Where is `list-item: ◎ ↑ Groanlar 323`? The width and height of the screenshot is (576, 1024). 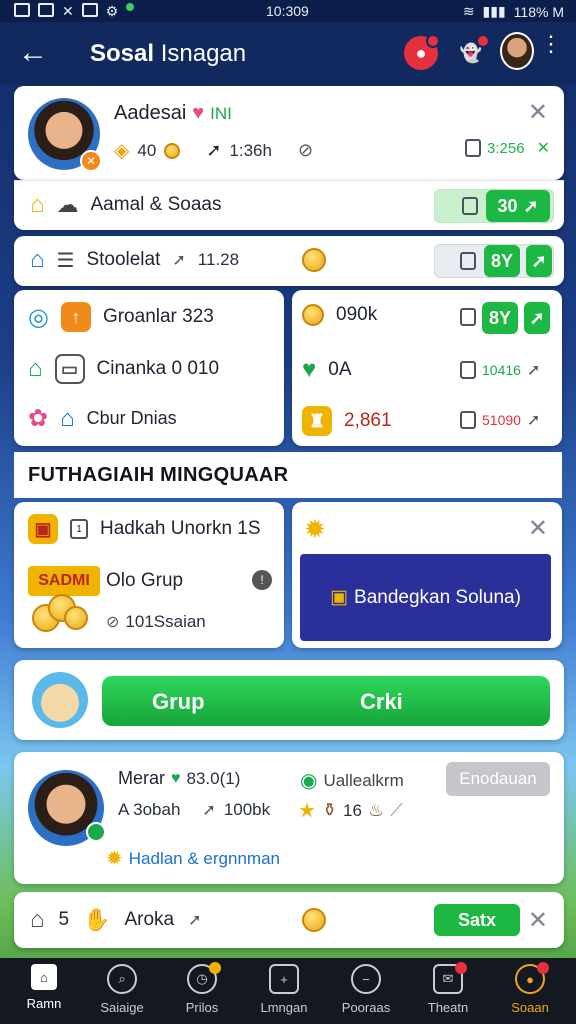
list-item: ◎ ↑ Groanlar 323 is located at coordinates (121, 317).